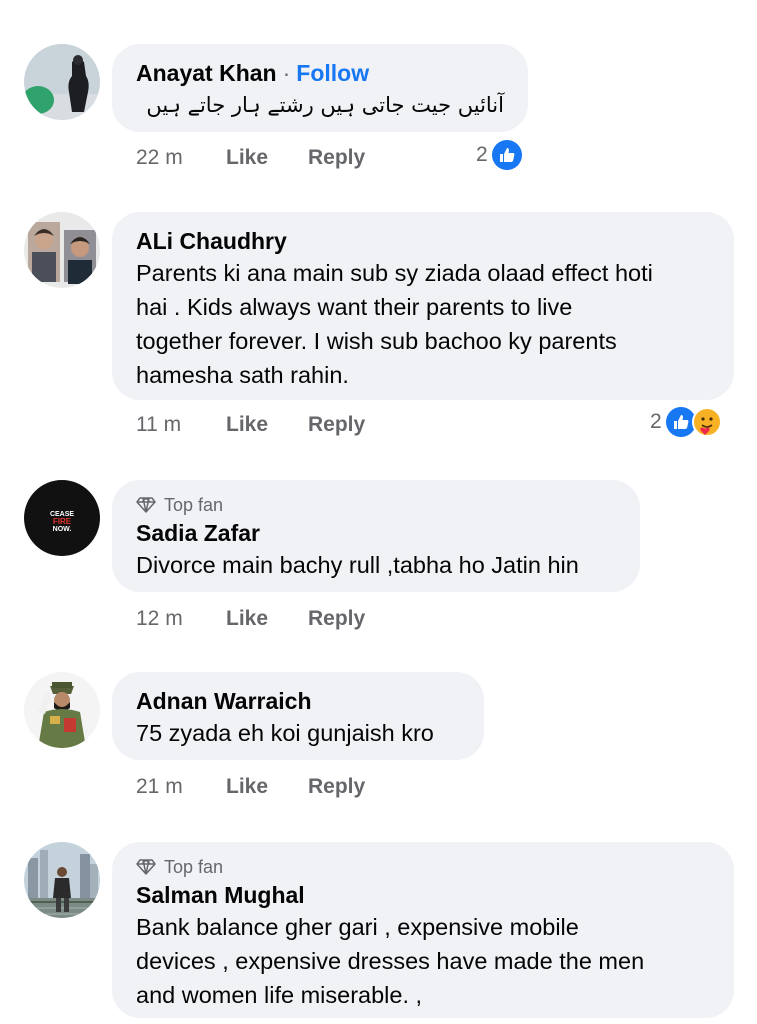  I want to click on care-icon, so click(706, 422).